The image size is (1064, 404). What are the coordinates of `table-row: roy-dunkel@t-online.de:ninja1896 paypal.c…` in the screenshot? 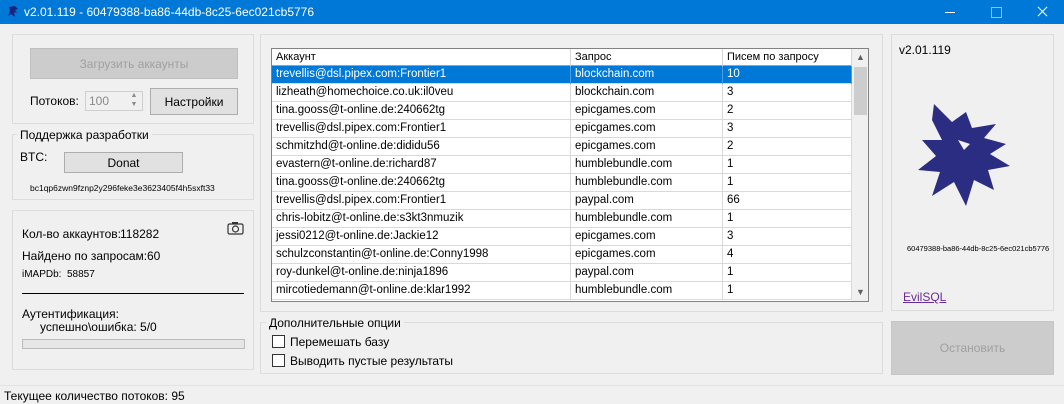 It's located at (562, 273).